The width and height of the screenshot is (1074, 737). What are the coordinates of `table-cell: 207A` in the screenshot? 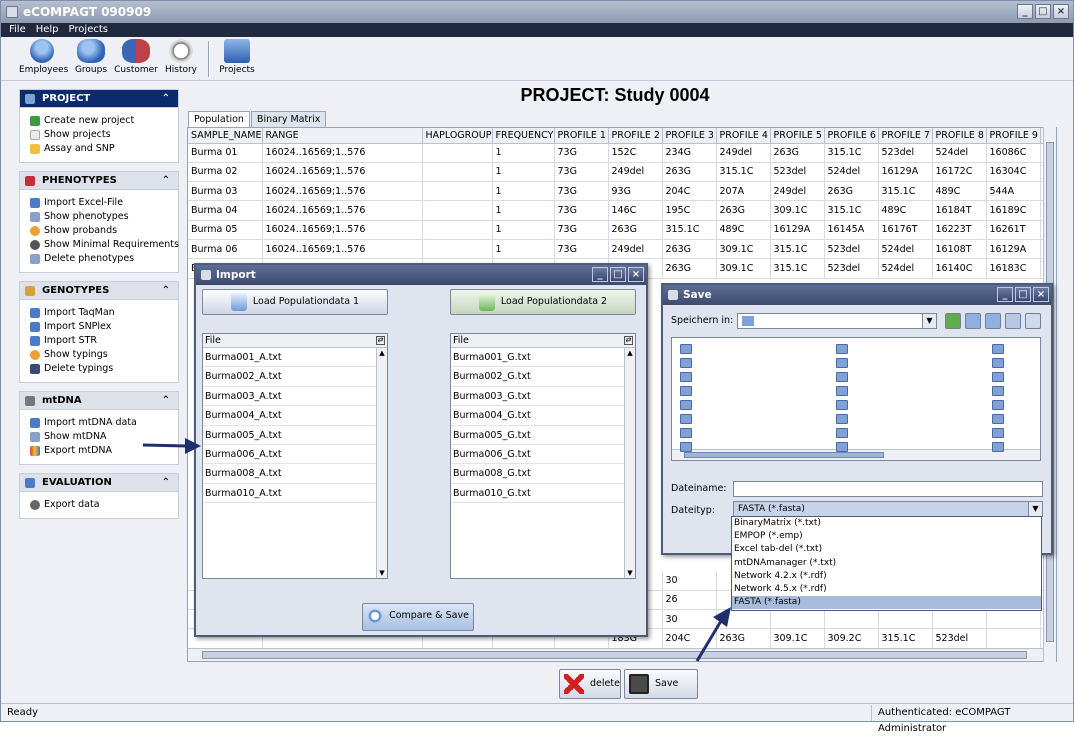 It's located at (743, 191).